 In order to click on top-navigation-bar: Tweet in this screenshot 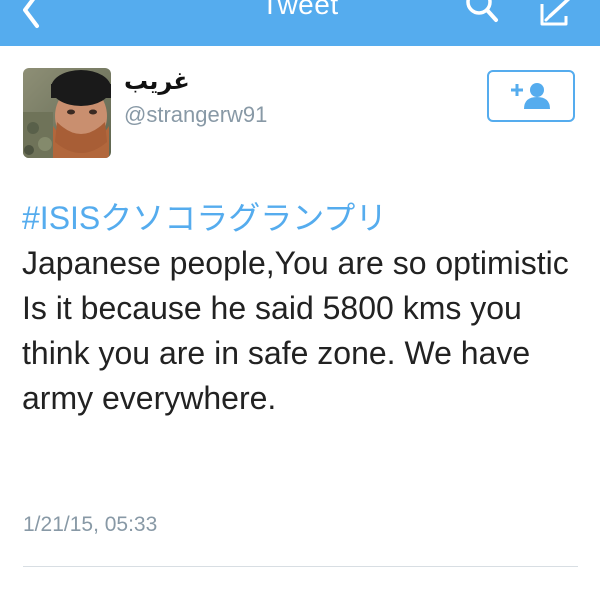, I will do `click(300, 23)`.